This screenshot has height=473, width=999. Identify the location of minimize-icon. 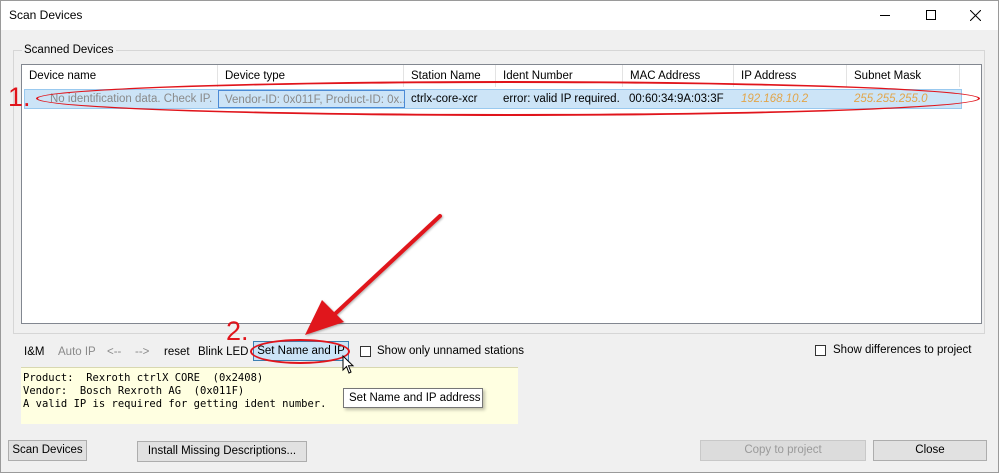
(885, 15).